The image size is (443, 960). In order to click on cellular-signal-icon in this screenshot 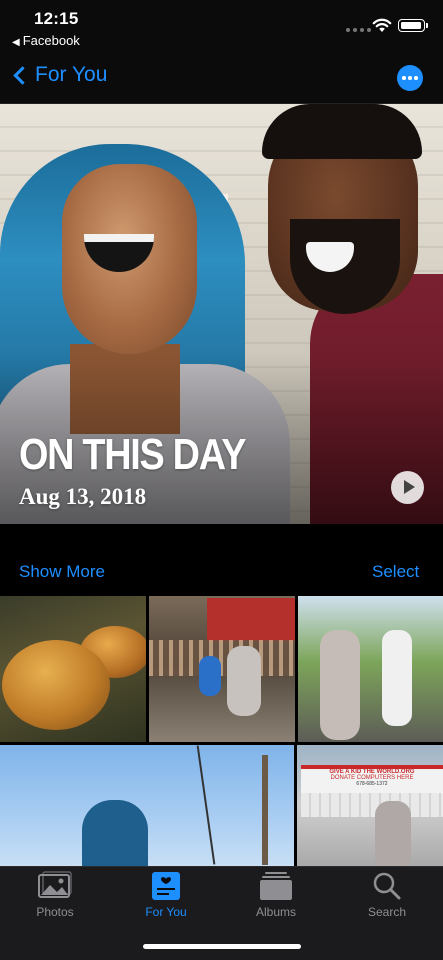, I will do `click(358, 30)`.